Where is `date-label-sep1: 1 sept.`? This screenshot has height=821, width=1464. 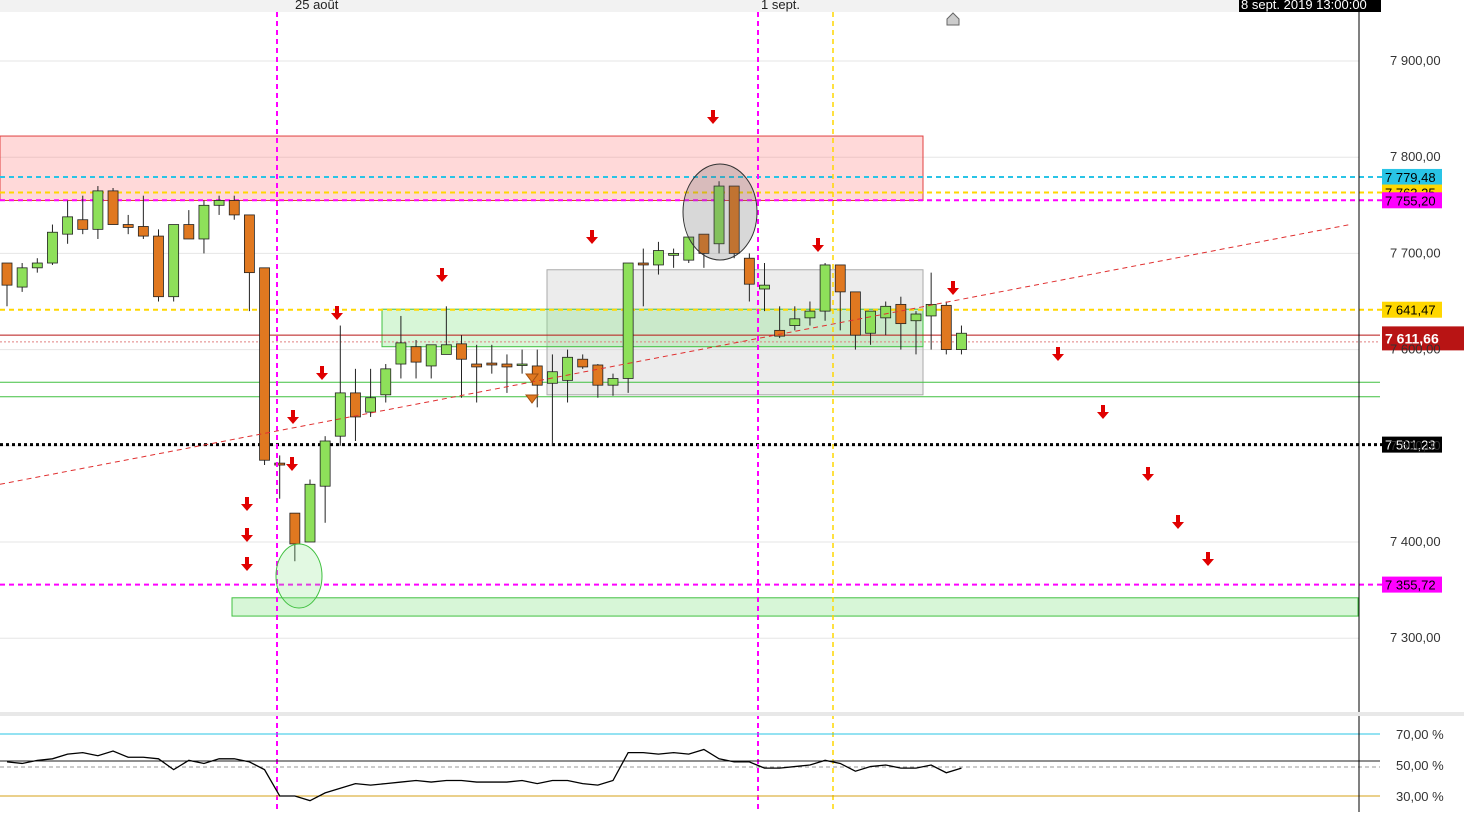
date-label-sep1: 1 sept. is located at coordinates (780, 6).